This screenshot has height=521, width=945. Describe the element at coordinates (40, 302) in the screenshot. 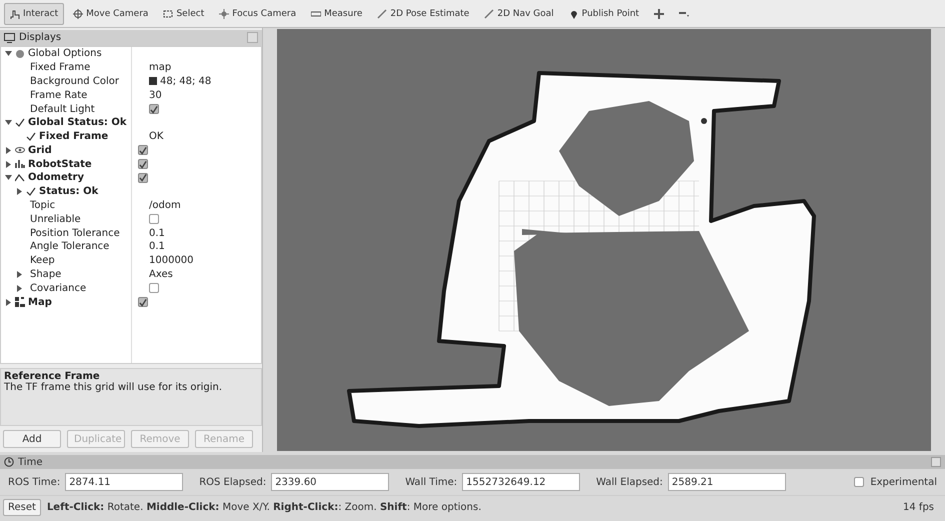

I see `tree-item-label: Map` at that location.